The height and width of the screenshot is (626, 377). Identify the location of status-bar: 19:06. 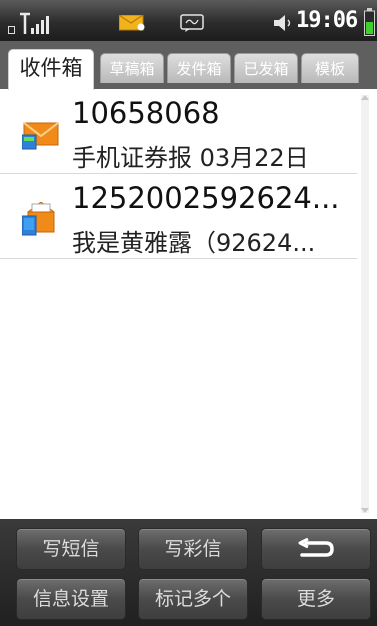
(188, 20).